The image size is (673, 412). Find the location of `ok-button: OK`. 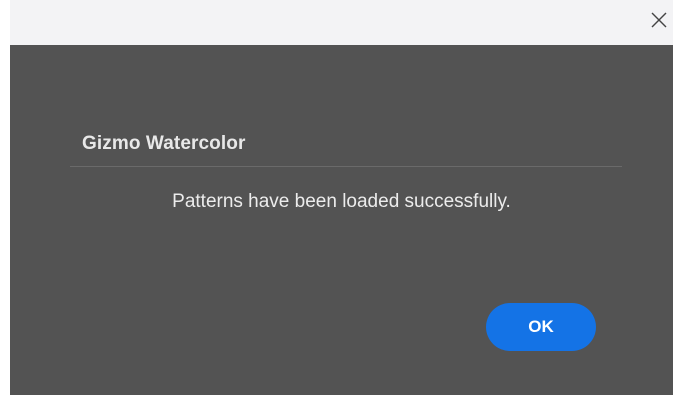

ok-button: OK is located at coordinates (541, 327).